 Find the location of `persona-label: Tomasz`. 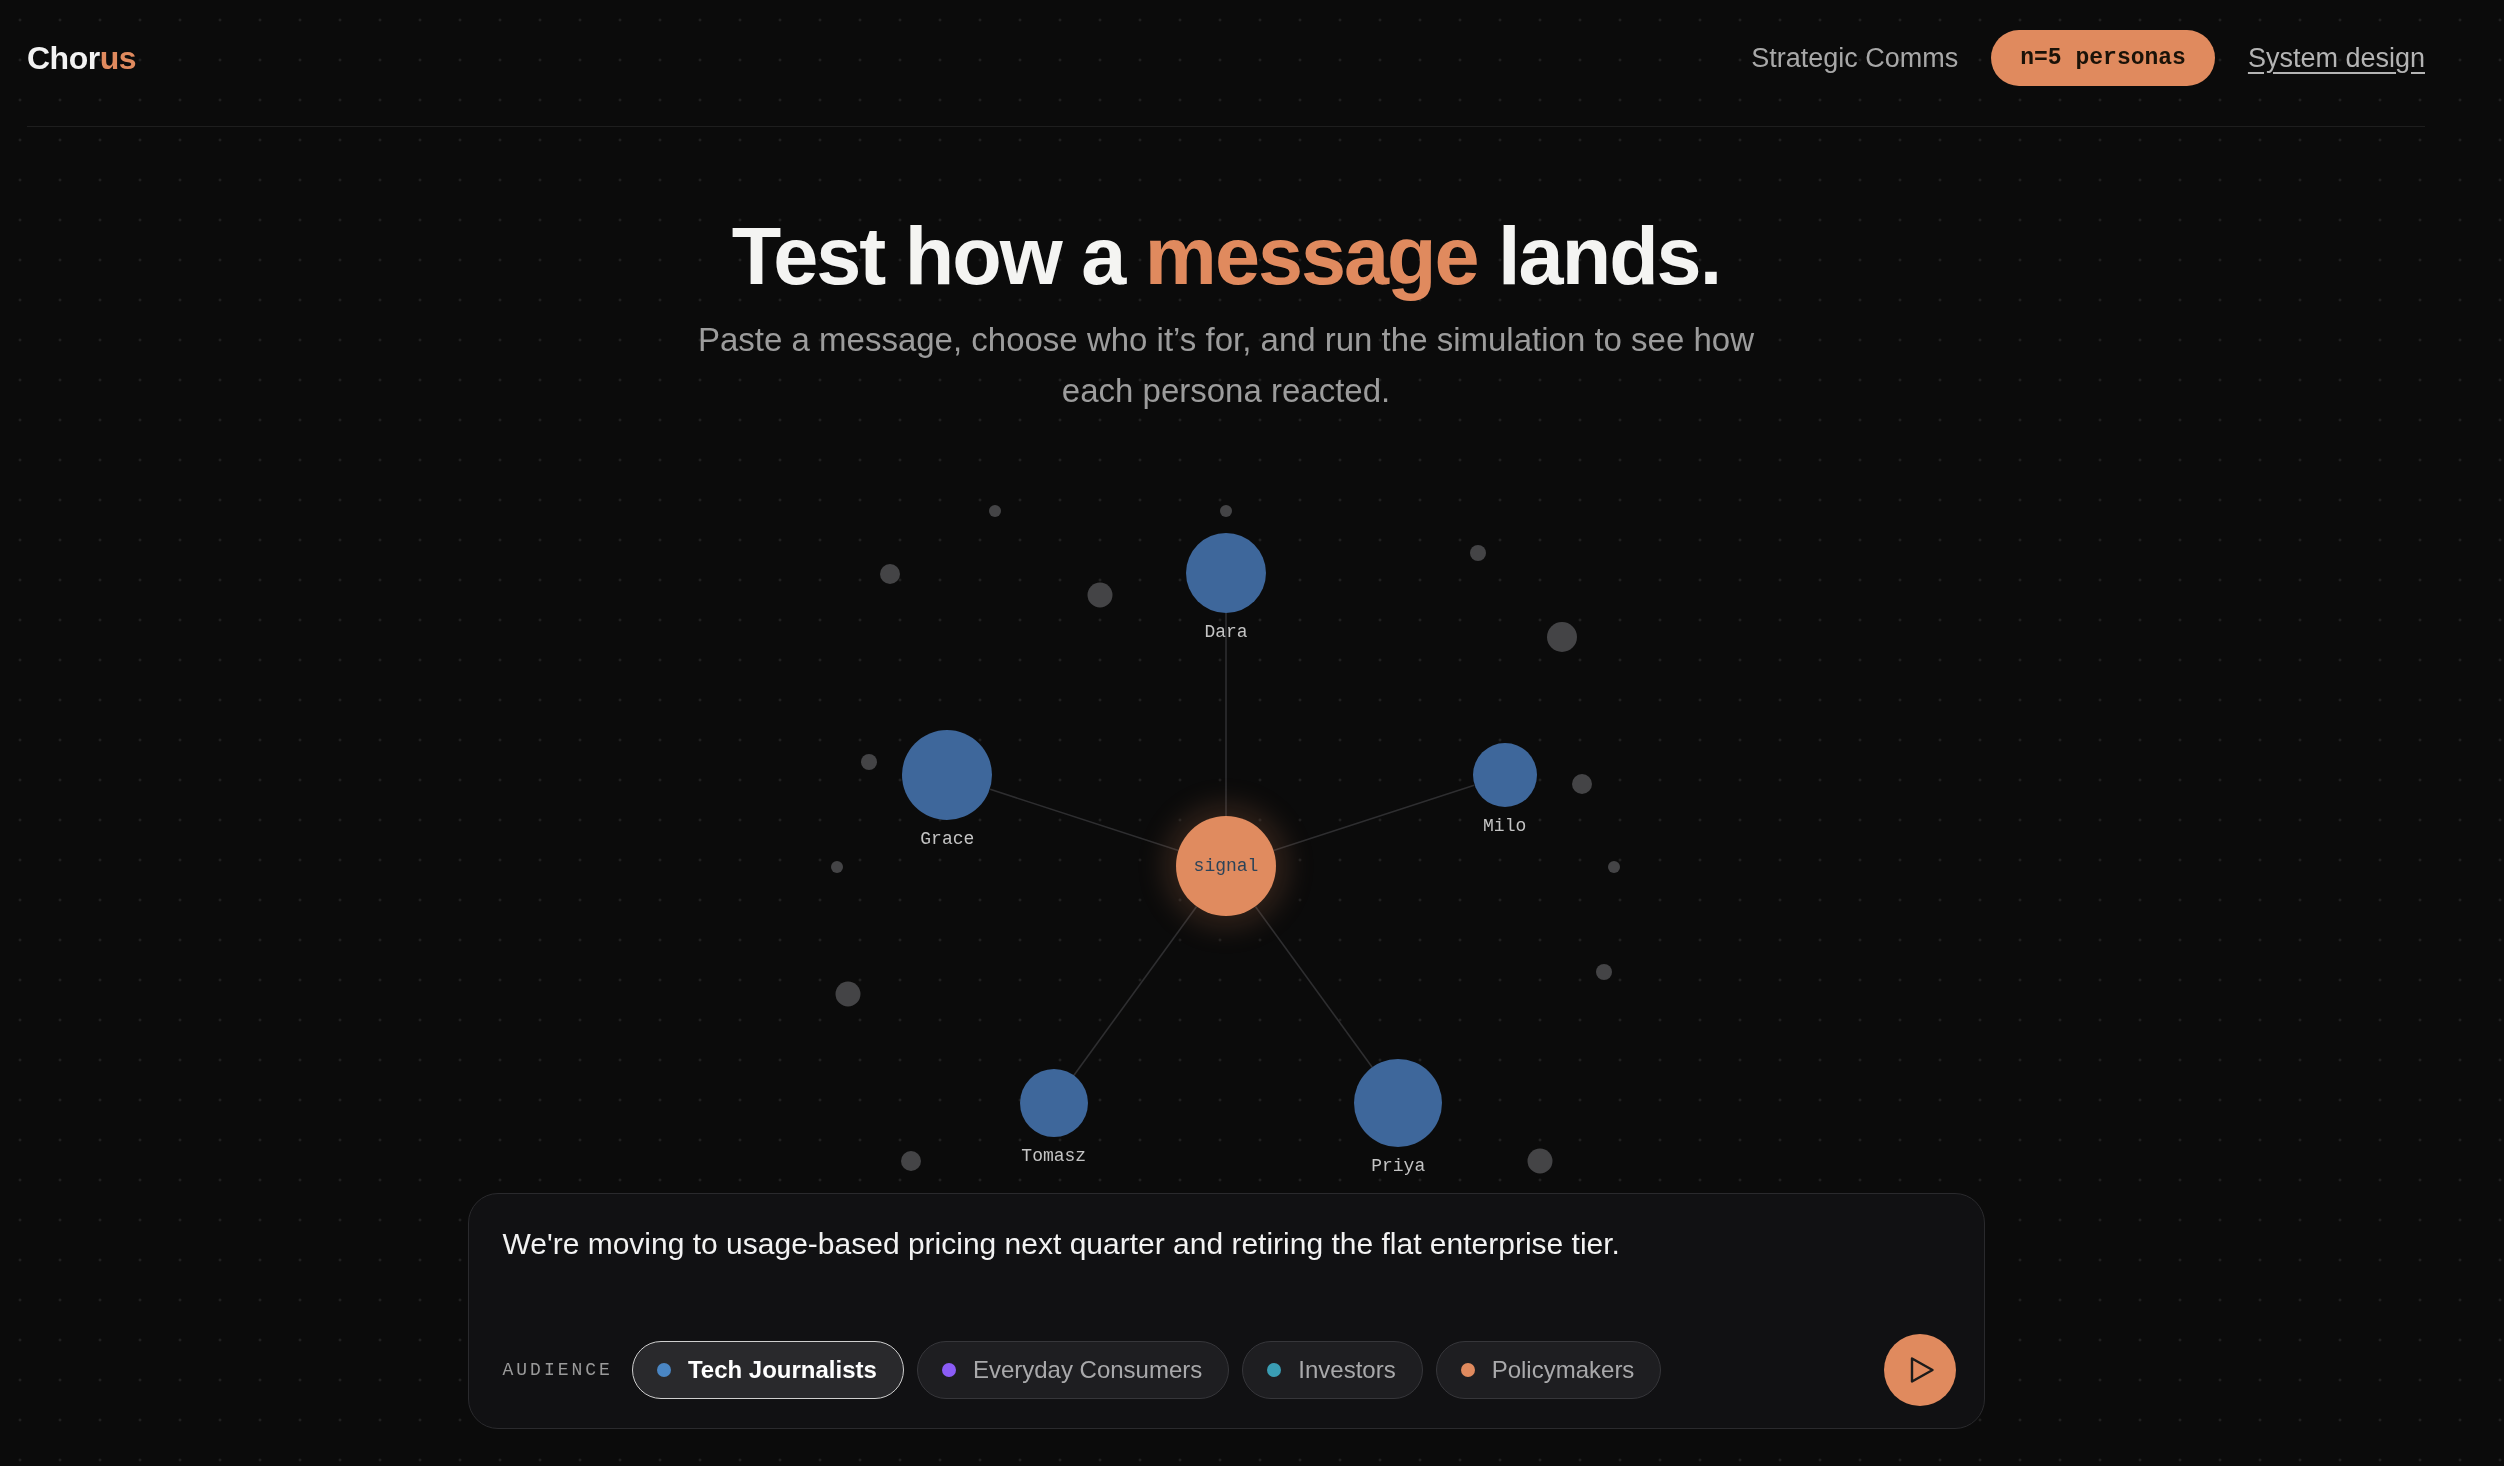

persona-label: Tomasz is located at coordinates (1054, 1156).